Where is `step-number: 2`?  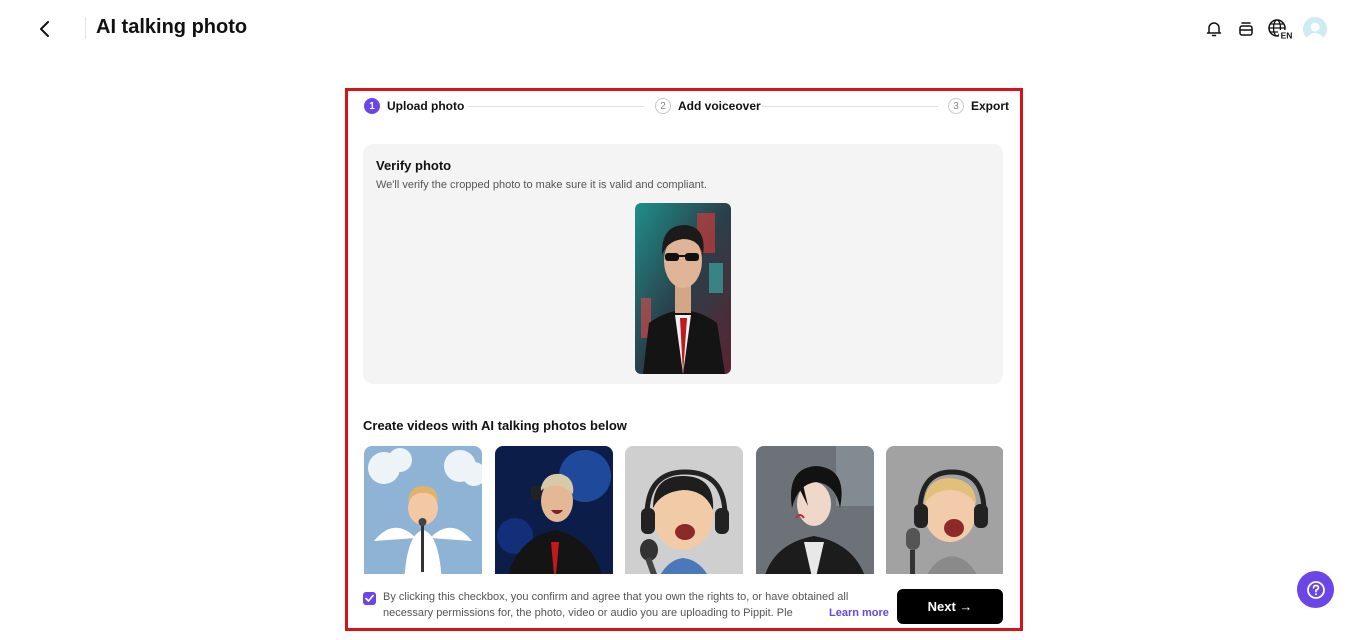
step-number: 2 is located at coordinates (663, 106).